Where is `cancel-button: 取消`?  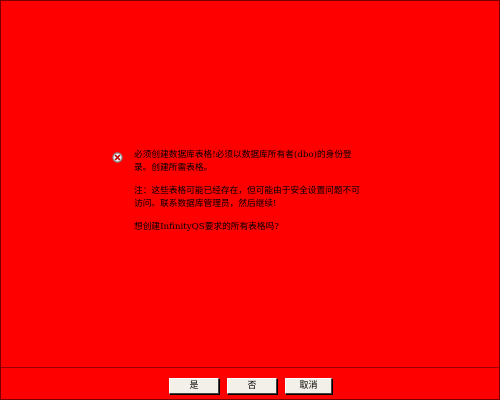 cancel-button: 取消 is located at coordinates (308, 386).